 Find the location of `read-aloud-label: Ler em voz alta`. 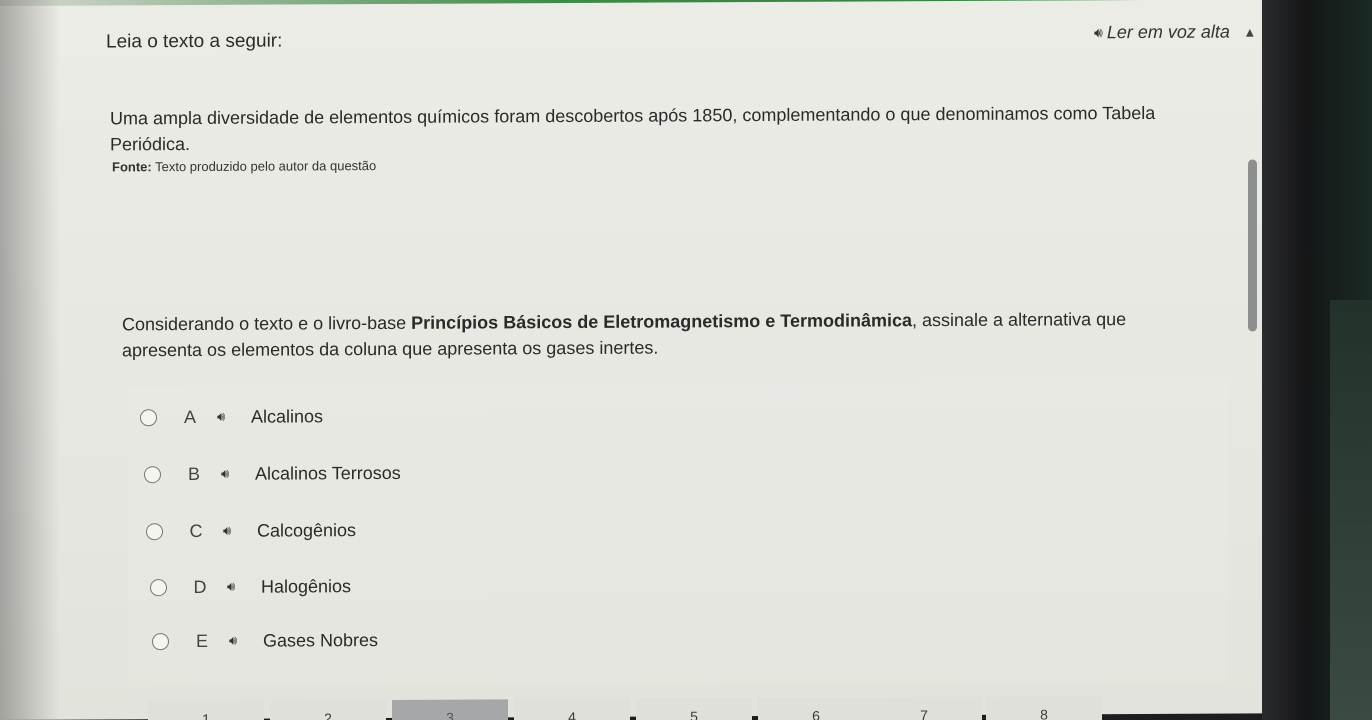

read-aloud-label: Ler em voz alta is located at coordinates (1168, 32).